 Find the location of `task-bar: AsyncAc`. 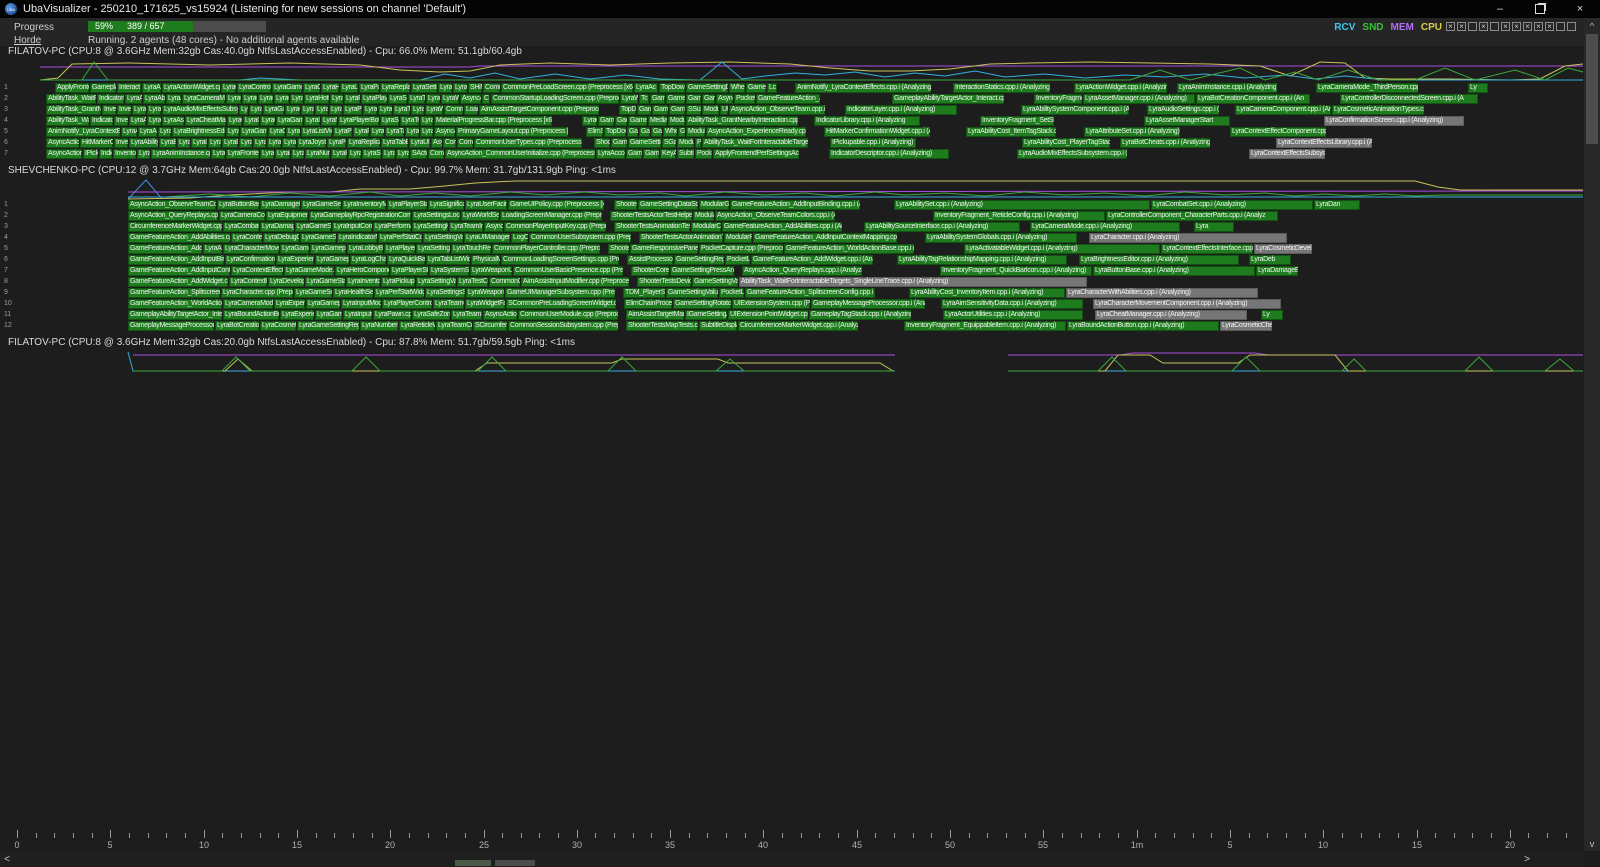

task-bar: AsyncAc is located at coordinates (470, 99).